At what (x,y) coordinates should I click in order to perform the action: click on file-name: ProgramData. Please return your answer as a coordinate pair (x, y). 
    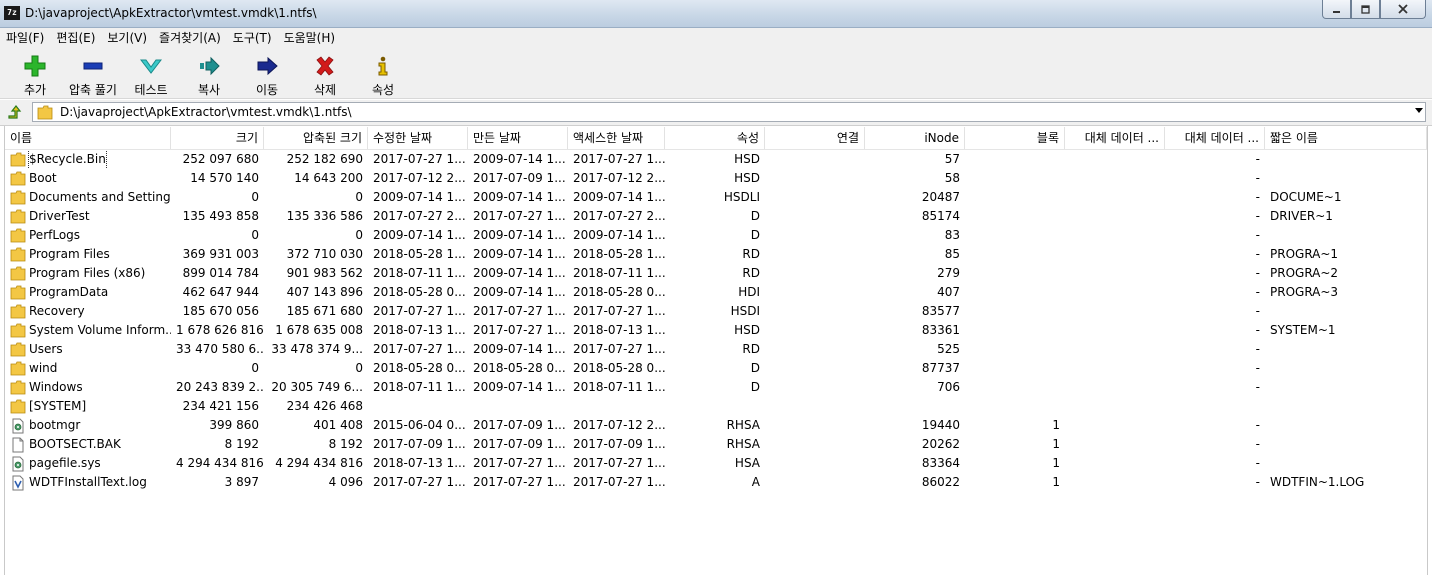
    Looking at the image, I should click on (69, 292).